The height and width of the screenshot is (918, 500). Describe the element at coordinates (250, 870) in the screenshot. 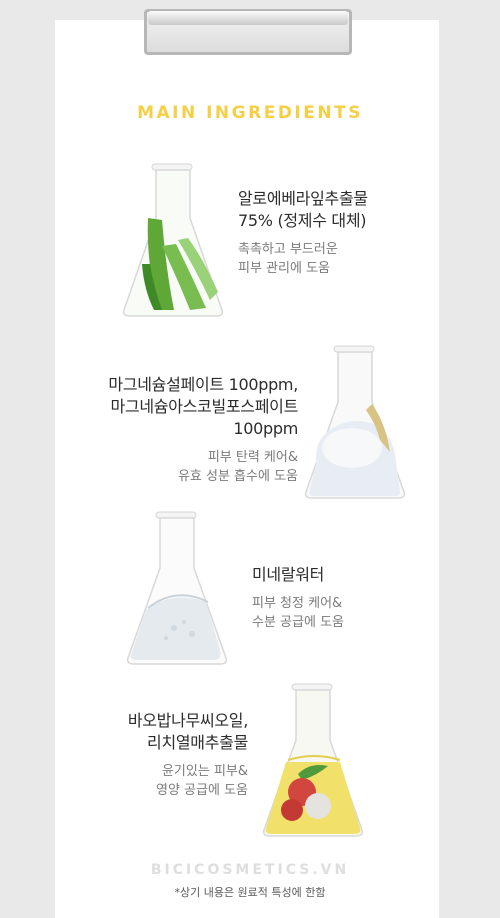

I see `footer-brand-watermark: BICICOSMETICS.VN` at that location.